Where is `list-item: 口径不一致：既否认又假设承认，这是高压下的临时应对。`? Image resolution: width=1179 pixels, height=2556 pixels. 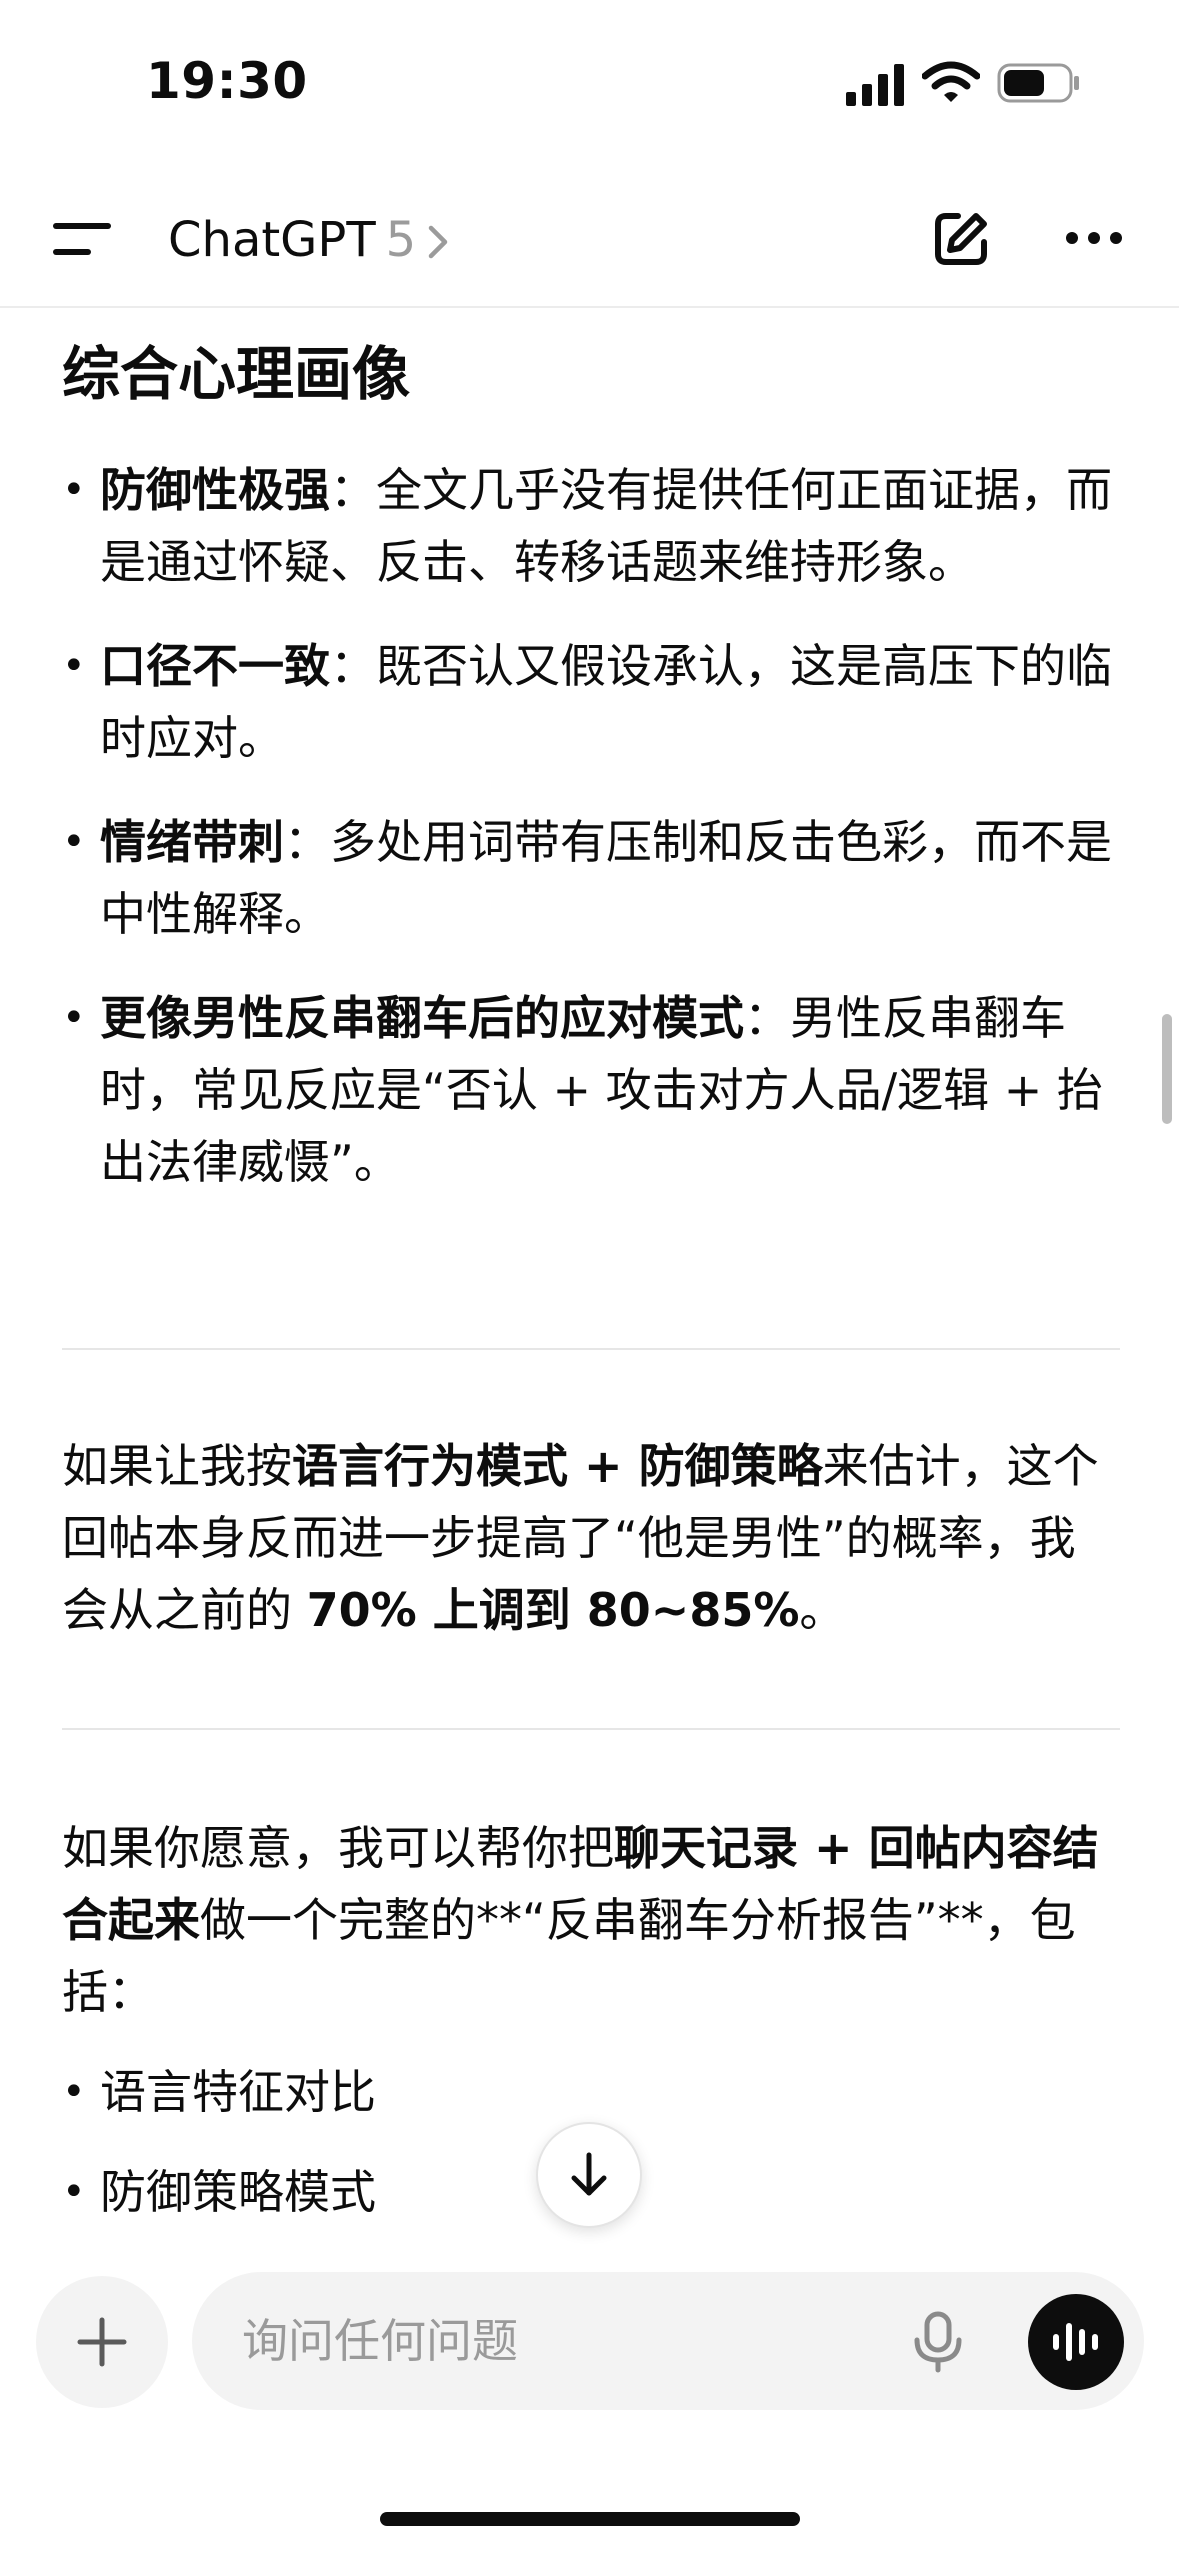 list-item: 口径不一致：既否认又假设承认，这是高压下的临时应对。 is located at coordinates (591, 702).